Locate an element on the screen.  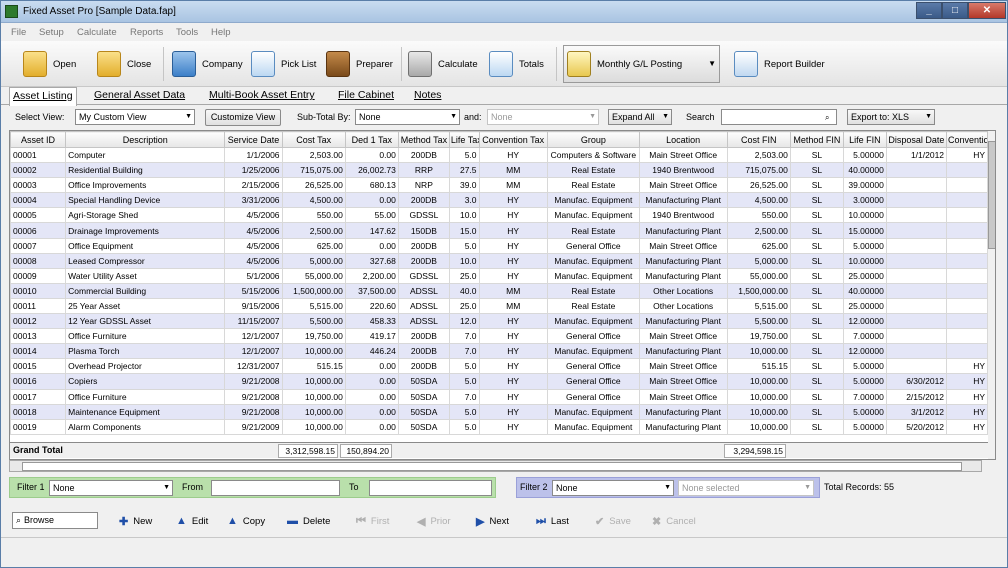
menu-reports: Reports is located at coordinates (146, 32).